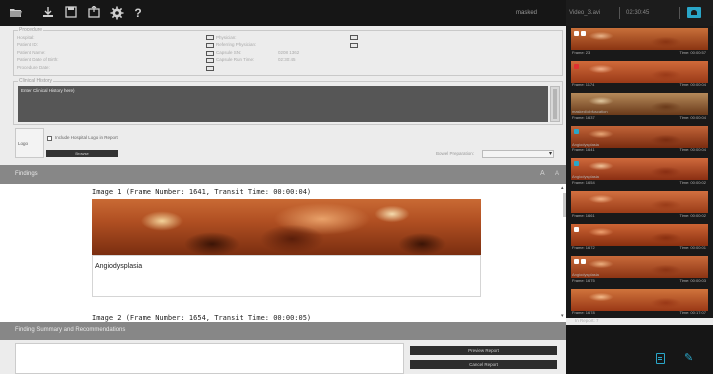 This screenshot has height=374, width=713. Describe the element at coordinates (639, 302) in the screenshot. I see `thumbnail-item: Frame: 1678 Time: 00:17:07` at that location.